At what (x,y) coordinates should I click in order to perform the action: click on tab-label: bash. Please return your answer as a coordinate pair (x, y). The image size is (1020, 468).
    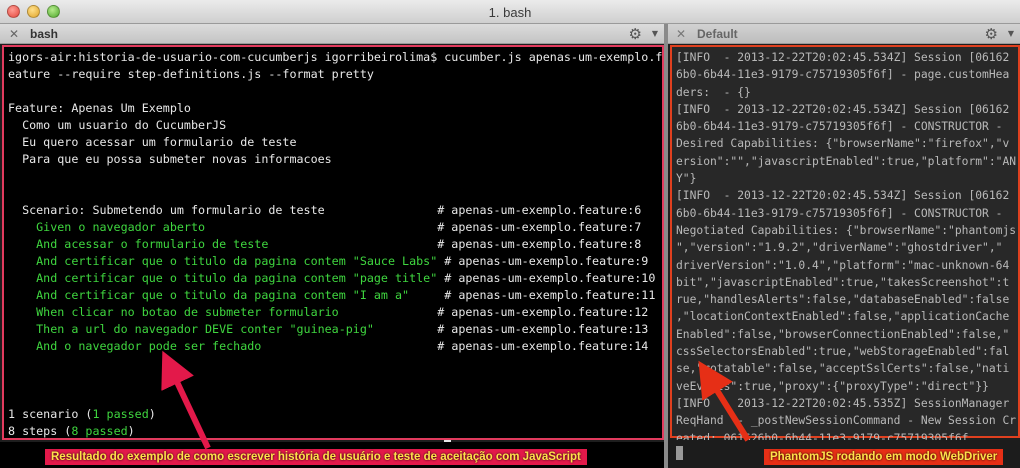
    Looking at the image, I should click on (44, 34).